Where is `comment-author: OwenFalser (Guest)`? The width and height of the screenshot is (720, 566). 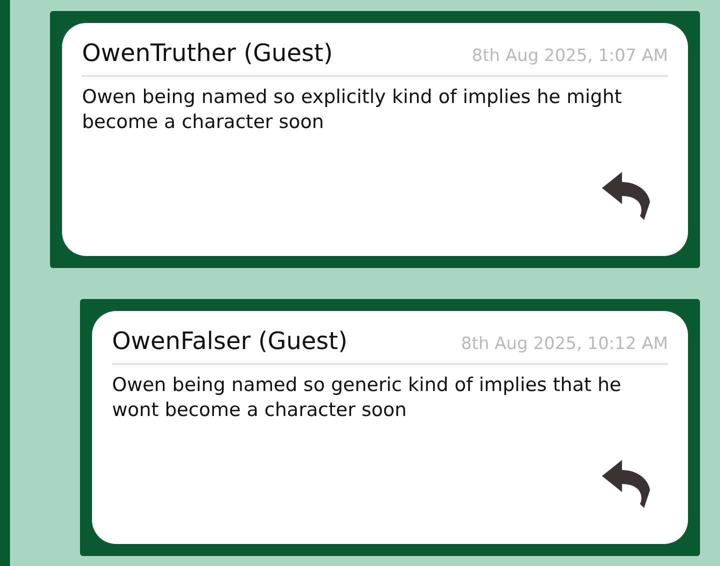
comment-author: OwenFalser (Guest) is located at coordinates (230, 341).